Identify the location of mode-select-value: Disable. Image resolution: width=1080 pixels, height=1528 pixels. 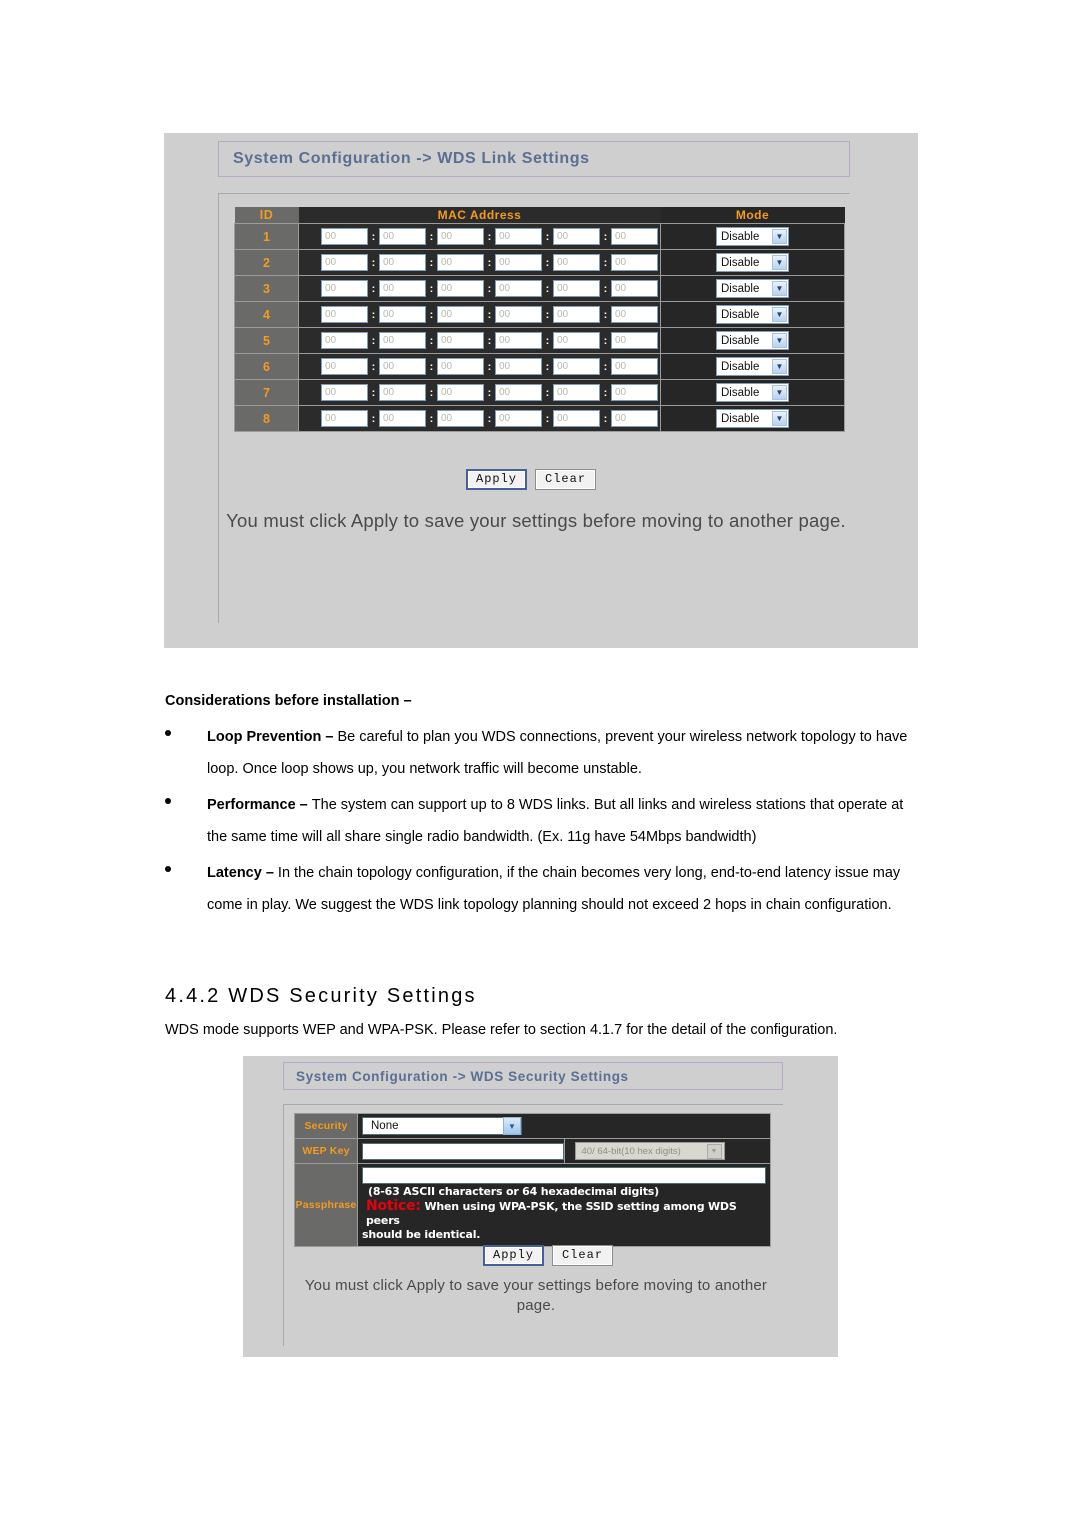
(740, 340).